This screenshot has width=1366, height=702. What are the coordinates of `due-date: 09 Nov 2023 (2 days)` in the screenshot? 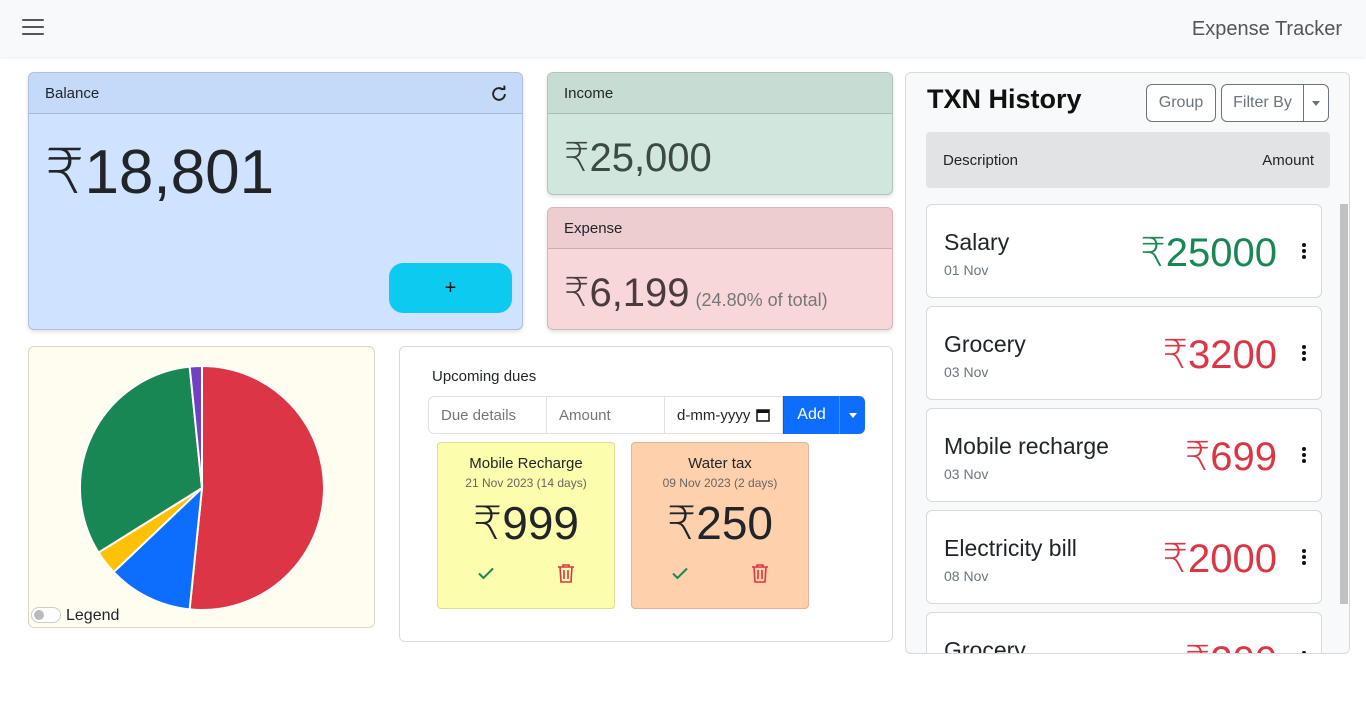 It's located at (720, 483).